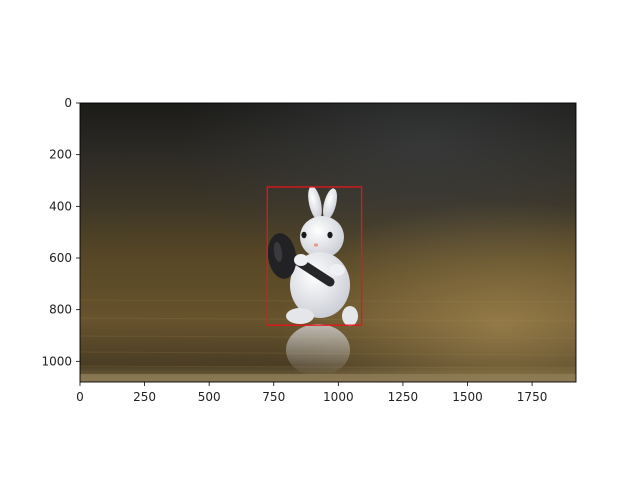  What do you see at coordinates (467, 397) in the screenshot?
I see `x-tick-label: 1500` at bounding box center [467, 397].